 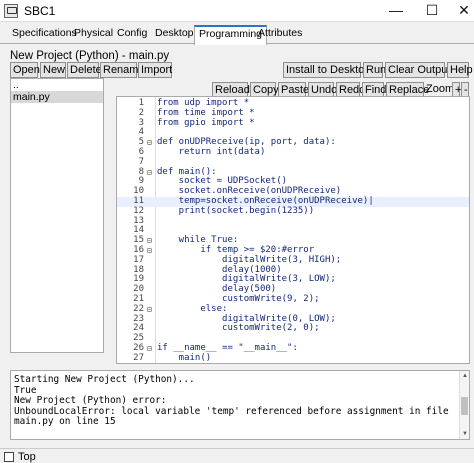 What do you see at coordinates (293, 123) in the screenshot?
I see `code-line: 3 from gpio import *` at bounding box center [293, 123].